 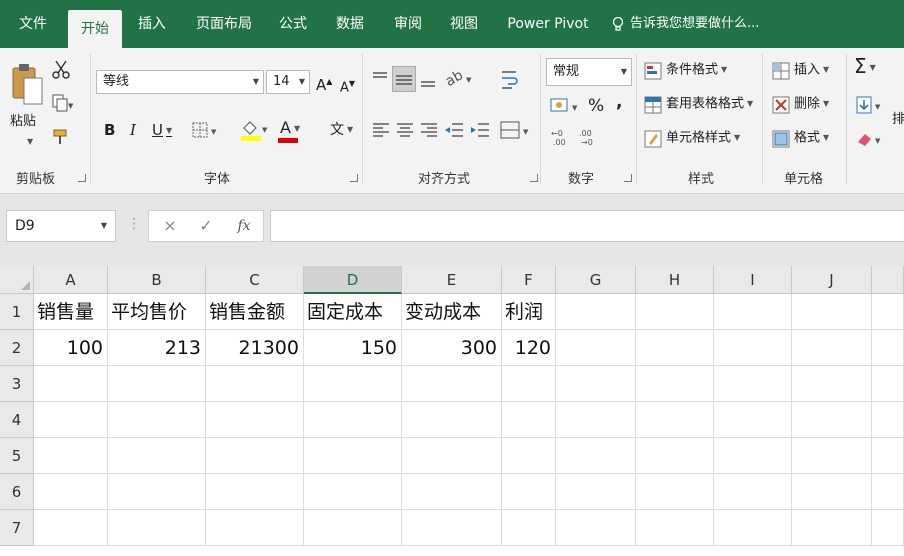 I want to click on cell-f6, so click(x=529, y=492).